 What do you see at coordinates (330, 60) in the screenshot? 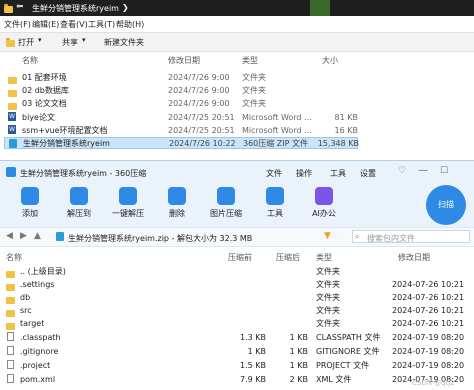
I see `col-size: 大小` at bounding box center [330, 60].